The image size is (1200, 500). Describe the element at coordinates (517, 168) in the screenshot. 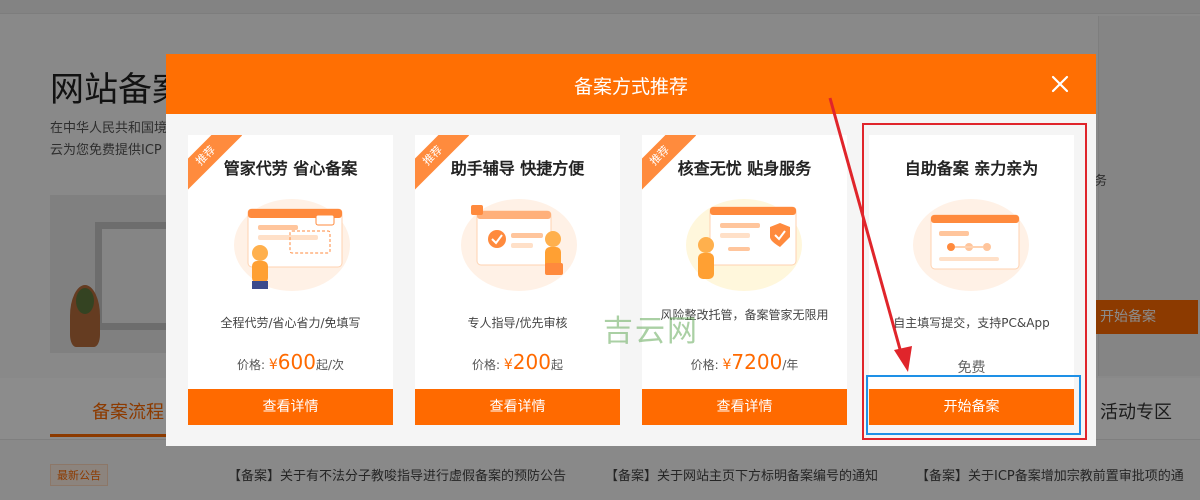

I see `card-title: 助手辅导 快捷方便` at that location.